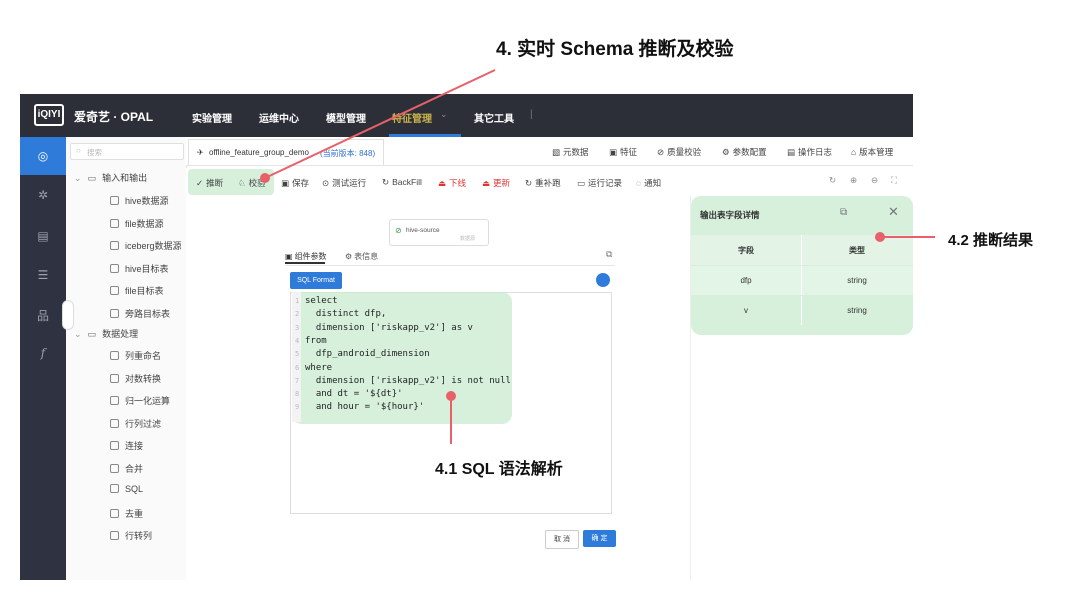 The width and height of the screenshot is (1080, 606). Describe the element at coordinates (880, 237) in the screenshot. I see `annotation-dot-result` at that location.